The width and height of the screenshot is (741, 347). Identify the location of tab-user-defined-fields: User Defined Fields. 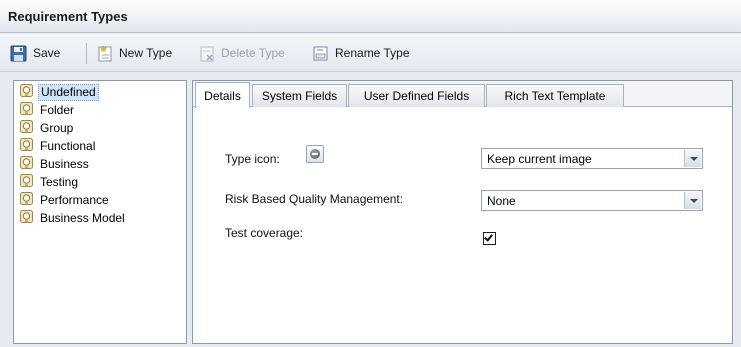
(416, 95).